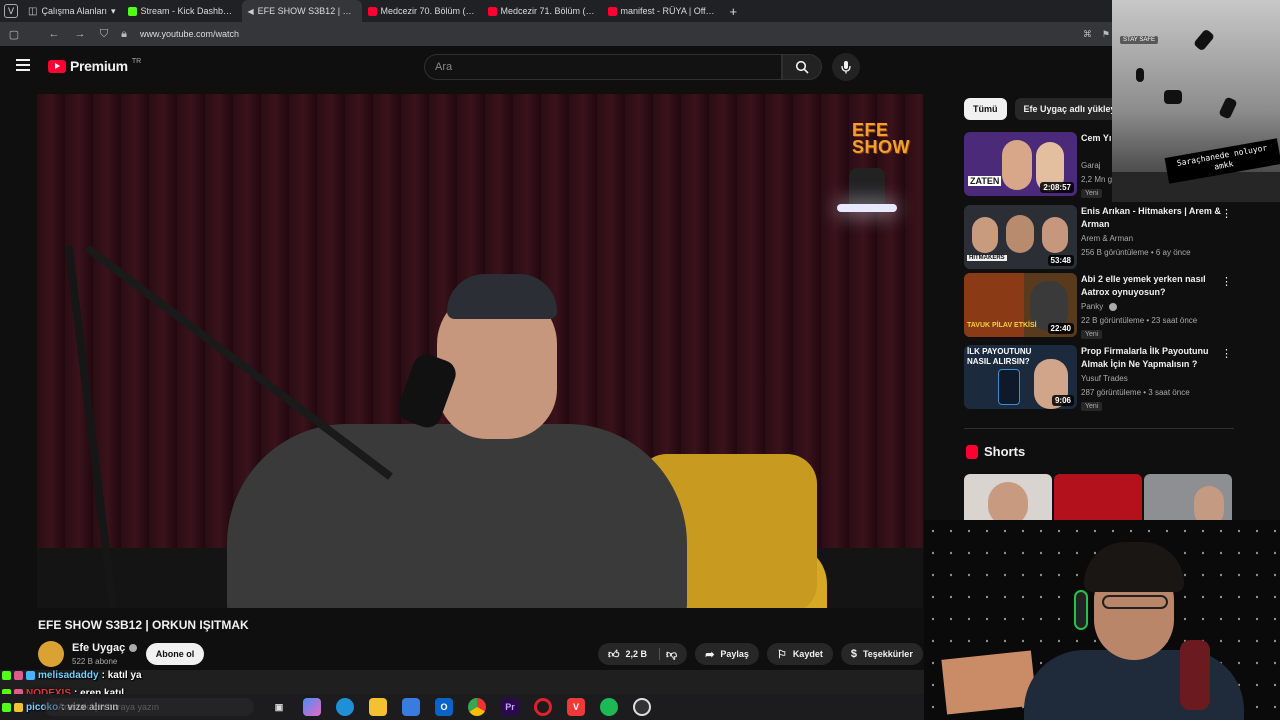 This screenshot has height=720, width=1280. What do you see at coordinates (1106, 34) in the screenshot?
I see `bookmark-icon: ⚑` at bounding box center [1106, 34].